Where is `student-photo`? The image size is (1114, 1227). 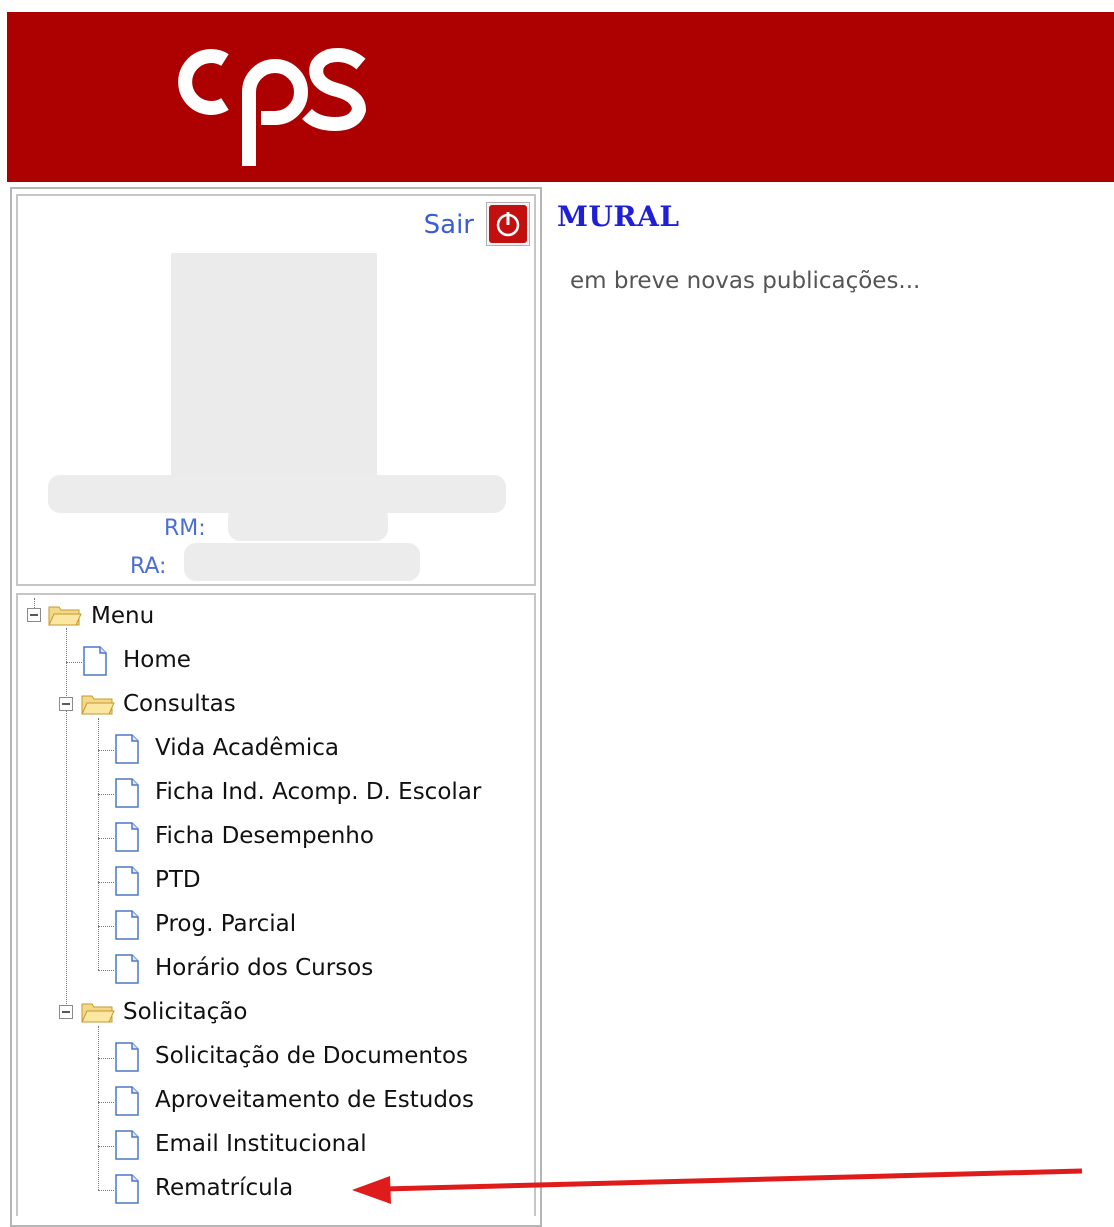 student-photo is located at coordinates (274, 368).